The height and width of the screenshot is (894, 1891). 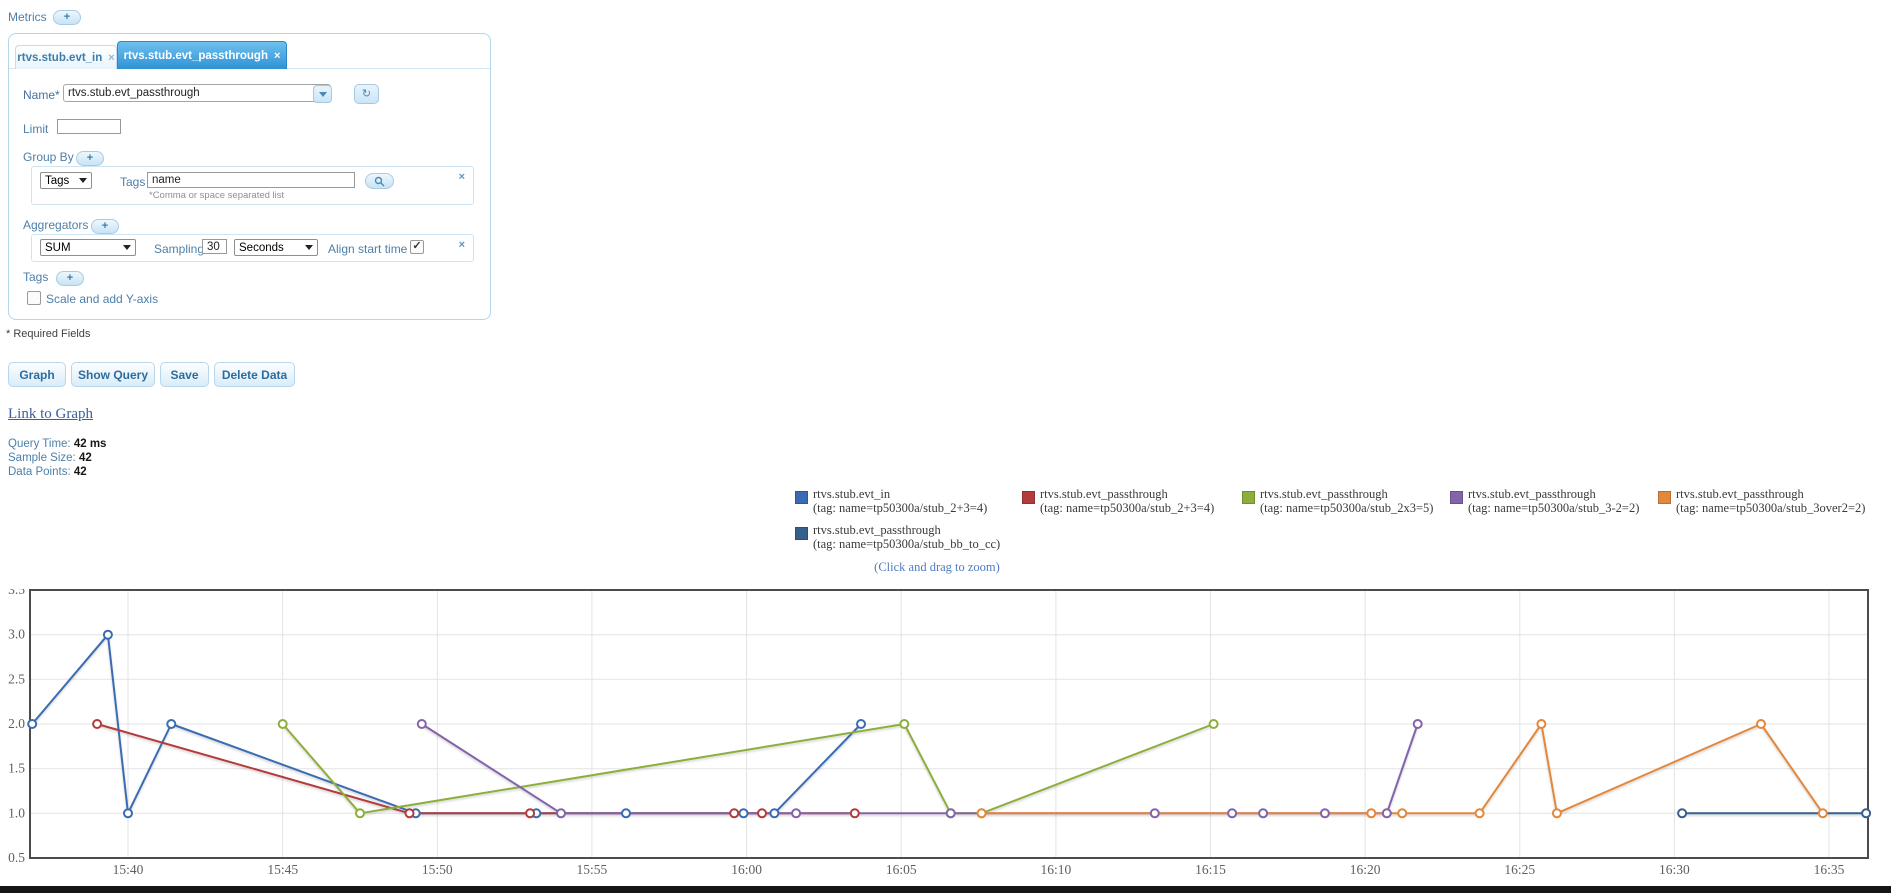 I want to click on query-time-row: Query Time: 42 ms, so click(x=57, y=444).